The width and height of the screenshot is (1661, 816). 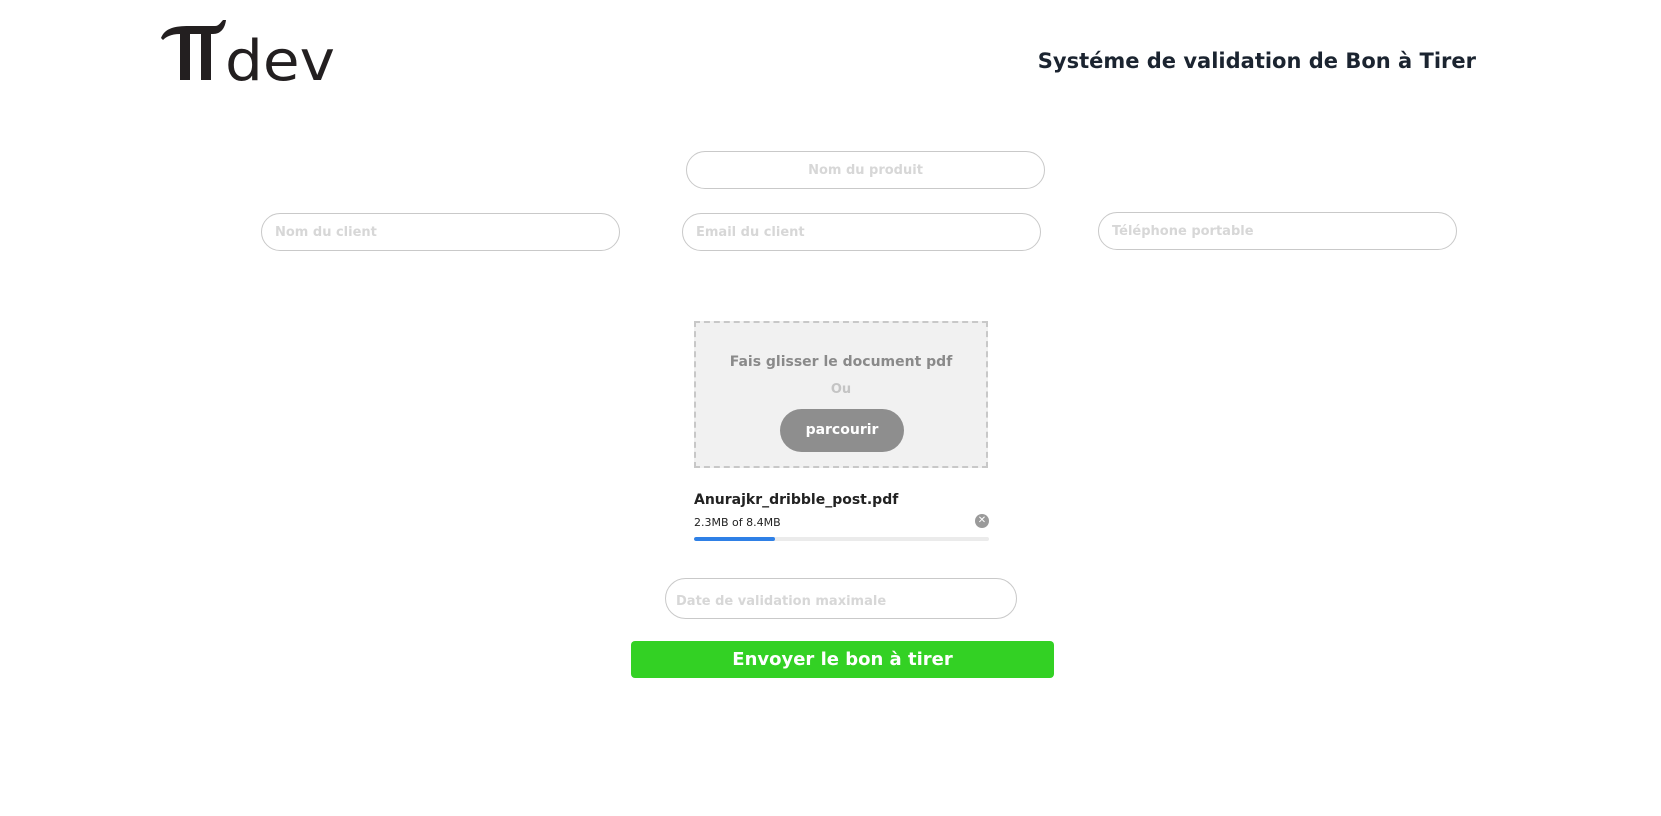 What do you see at coordinates (1277, 231) in the screenshot?
I see `mobile-phone-input` at bounding box center [1277, 231].